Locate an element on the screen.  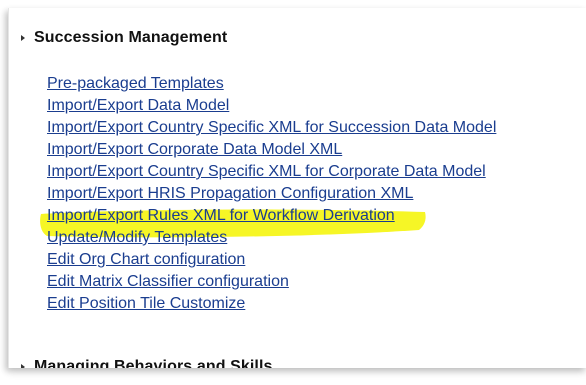
list-item: Update/Modify Templates is located at coordinates (271, 239).